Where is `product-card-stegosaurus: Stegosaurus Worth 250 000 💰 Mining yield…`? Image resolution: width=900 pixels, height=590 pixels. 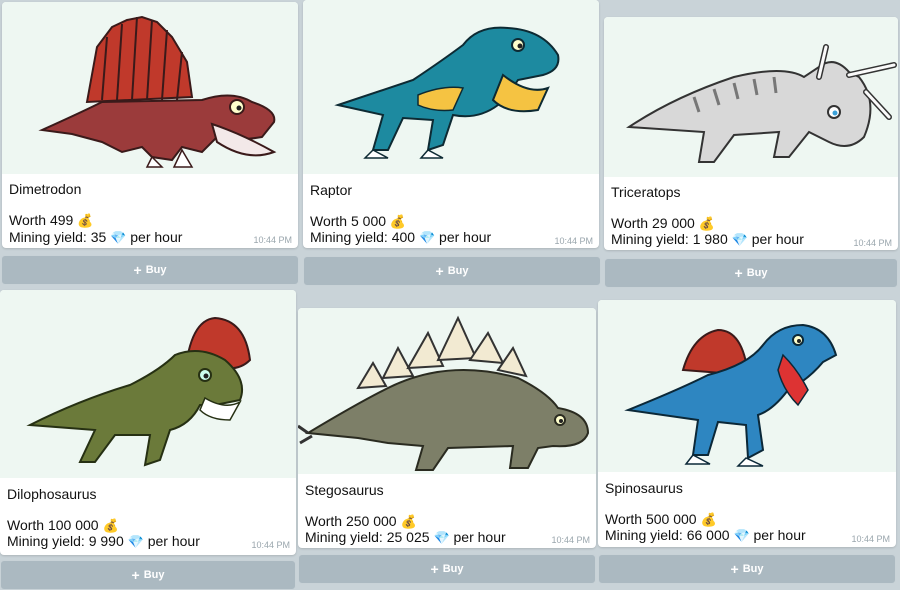
product-card-stegosaurus: Stegosaurus Worth 250 000 💰 Mining yield… is located at coordinates (447, 428).